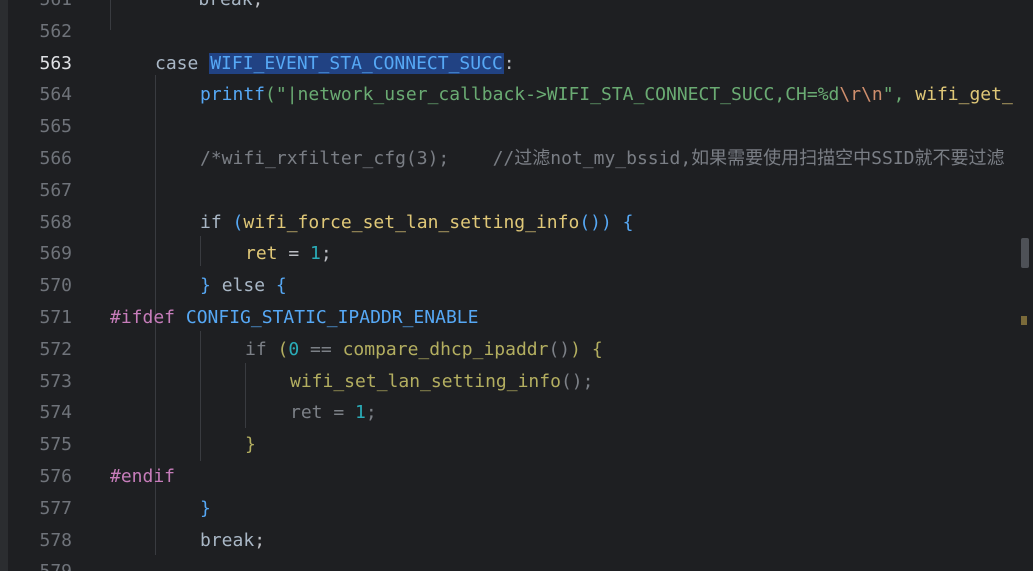 Image resolution: width=1033 pixels, height=571 pixels. What do you see at coordinates (55, 95) in the screenshot?
I see `line-number: 564` at bounding box center [55, 95].